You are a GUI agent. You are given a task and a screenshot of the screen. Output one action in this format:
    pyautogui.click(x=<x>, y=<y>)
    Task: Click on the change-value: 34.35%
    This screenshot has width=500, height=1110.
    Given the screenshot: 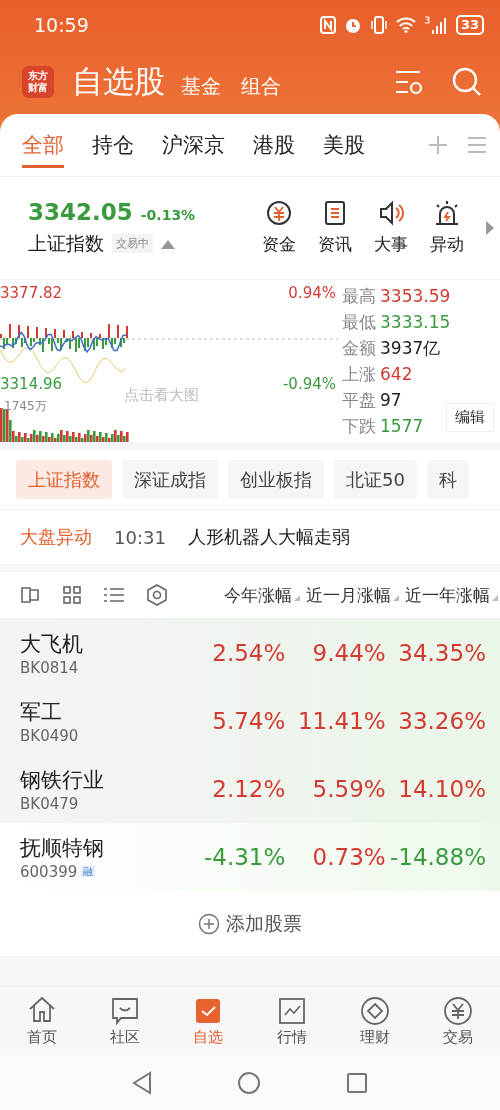 What is the action you would take?
    pyautogui.click(x=441, y=653)
    